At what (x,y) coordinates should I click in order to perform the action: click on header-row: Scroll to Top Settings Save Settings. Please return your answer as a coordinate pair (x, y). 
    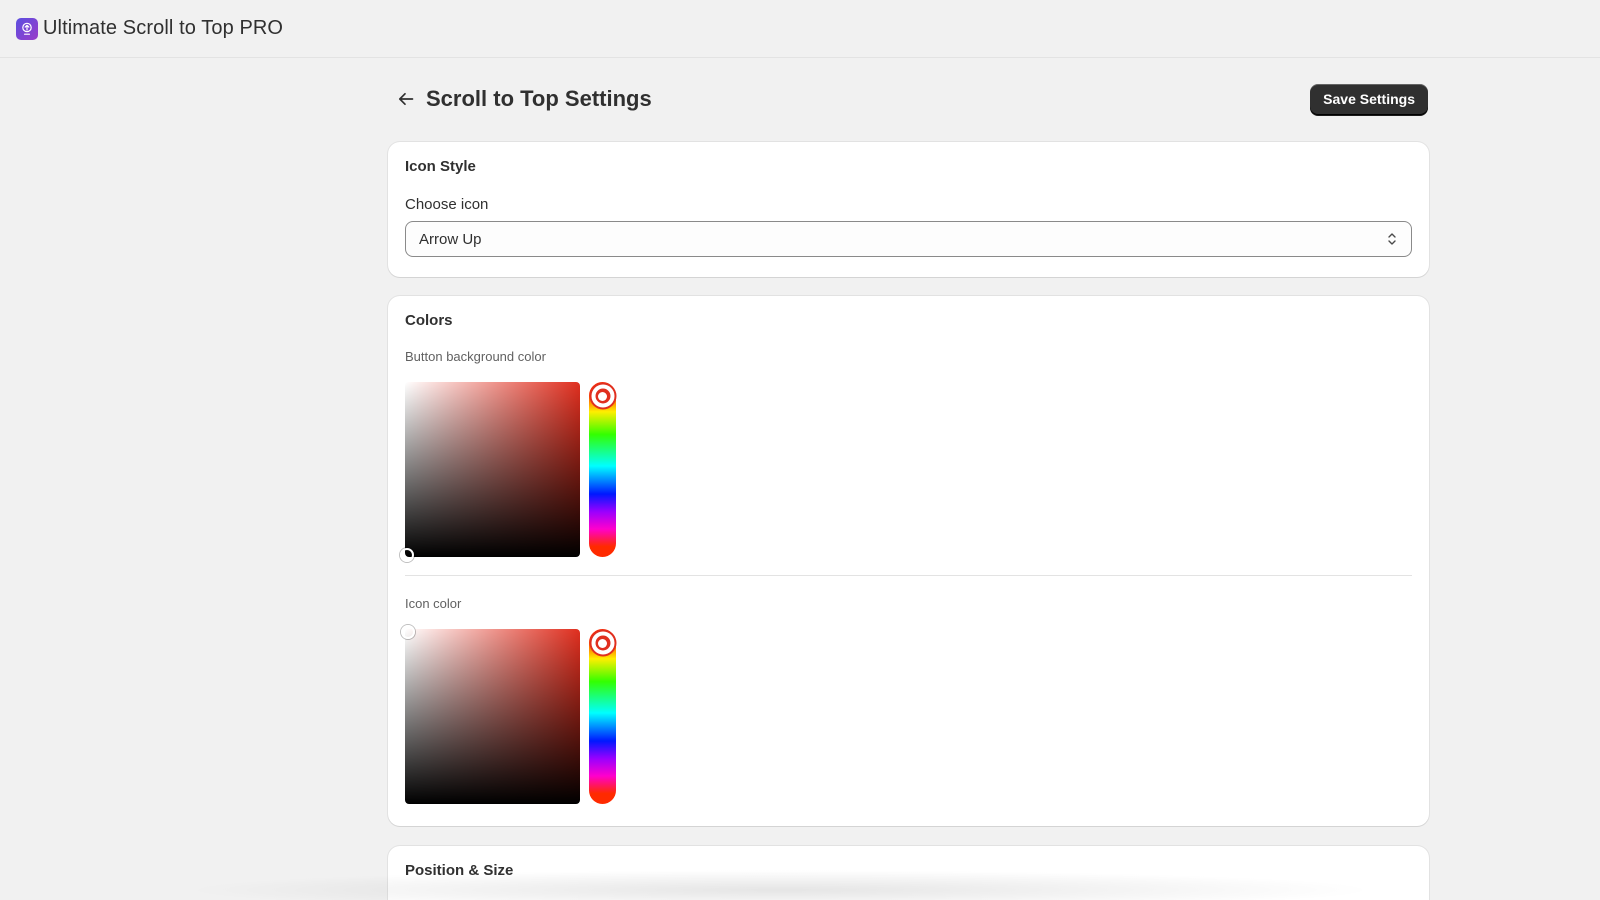
    Looking at the image, I should click on (908, 99).